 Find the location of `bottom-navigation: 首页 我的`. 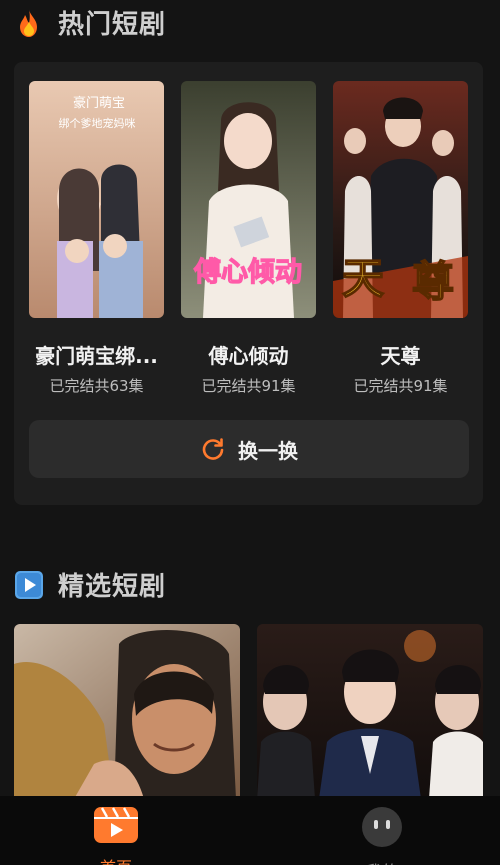

bottom-navigation: 首页 我的 is located at coordinates (250, 830).